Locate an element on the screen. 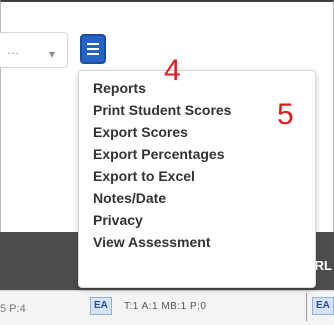 This screenshot has height=325, width=334. student-row: 5 P:4 EA T:1 A:1 MB:1 P:0 EA is located at coordinates (167, 307).